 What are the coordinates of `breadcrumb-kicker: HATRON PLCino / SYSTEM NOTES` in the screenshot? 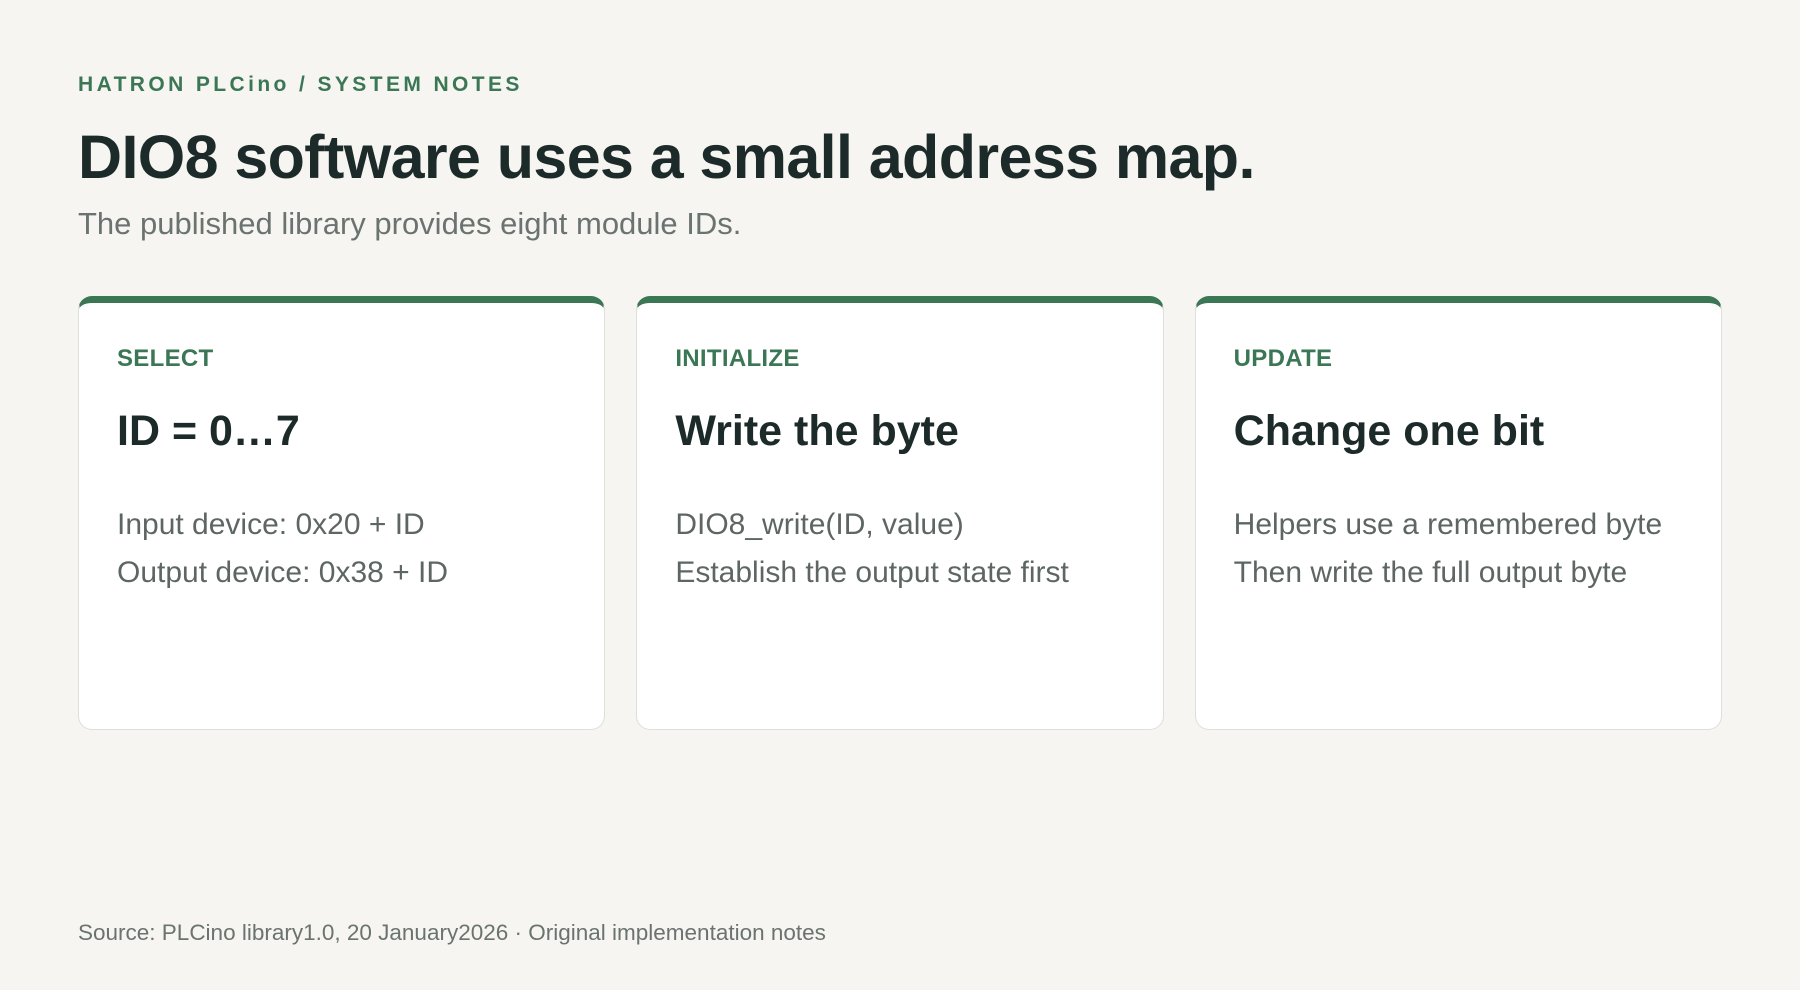 It's located at (300, 84).